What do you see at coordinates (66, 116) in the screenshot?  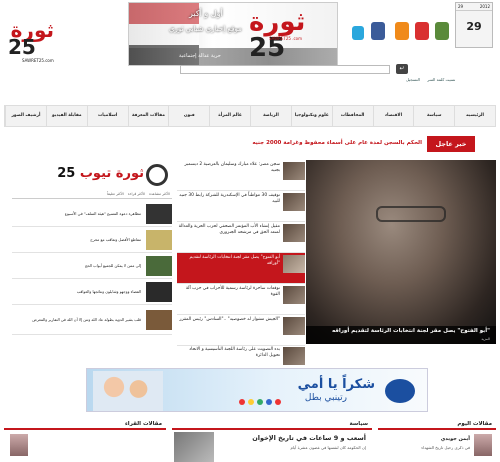 I see `nav-item-video: مقابلة الفيديو` at bounding box center [66, 116].